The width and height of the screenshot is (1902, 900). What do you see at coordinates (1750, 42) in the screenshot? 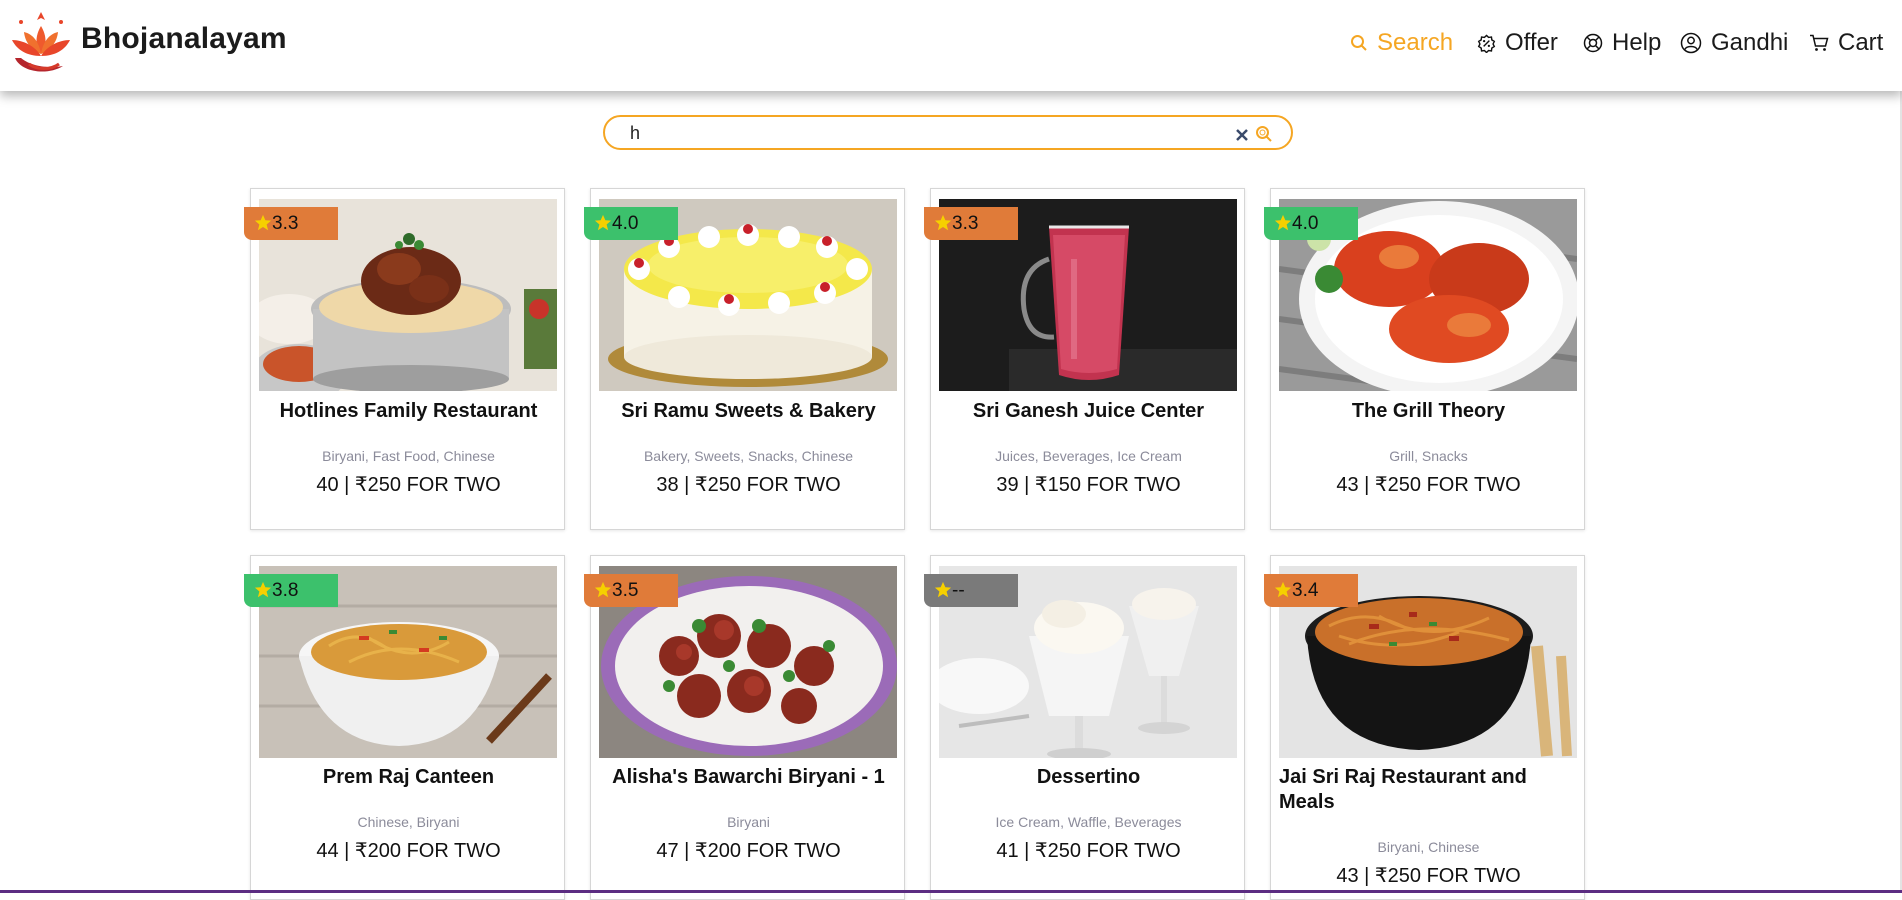
I see `nav-user-label: Gandhi` at bounding box center [1750, 42].